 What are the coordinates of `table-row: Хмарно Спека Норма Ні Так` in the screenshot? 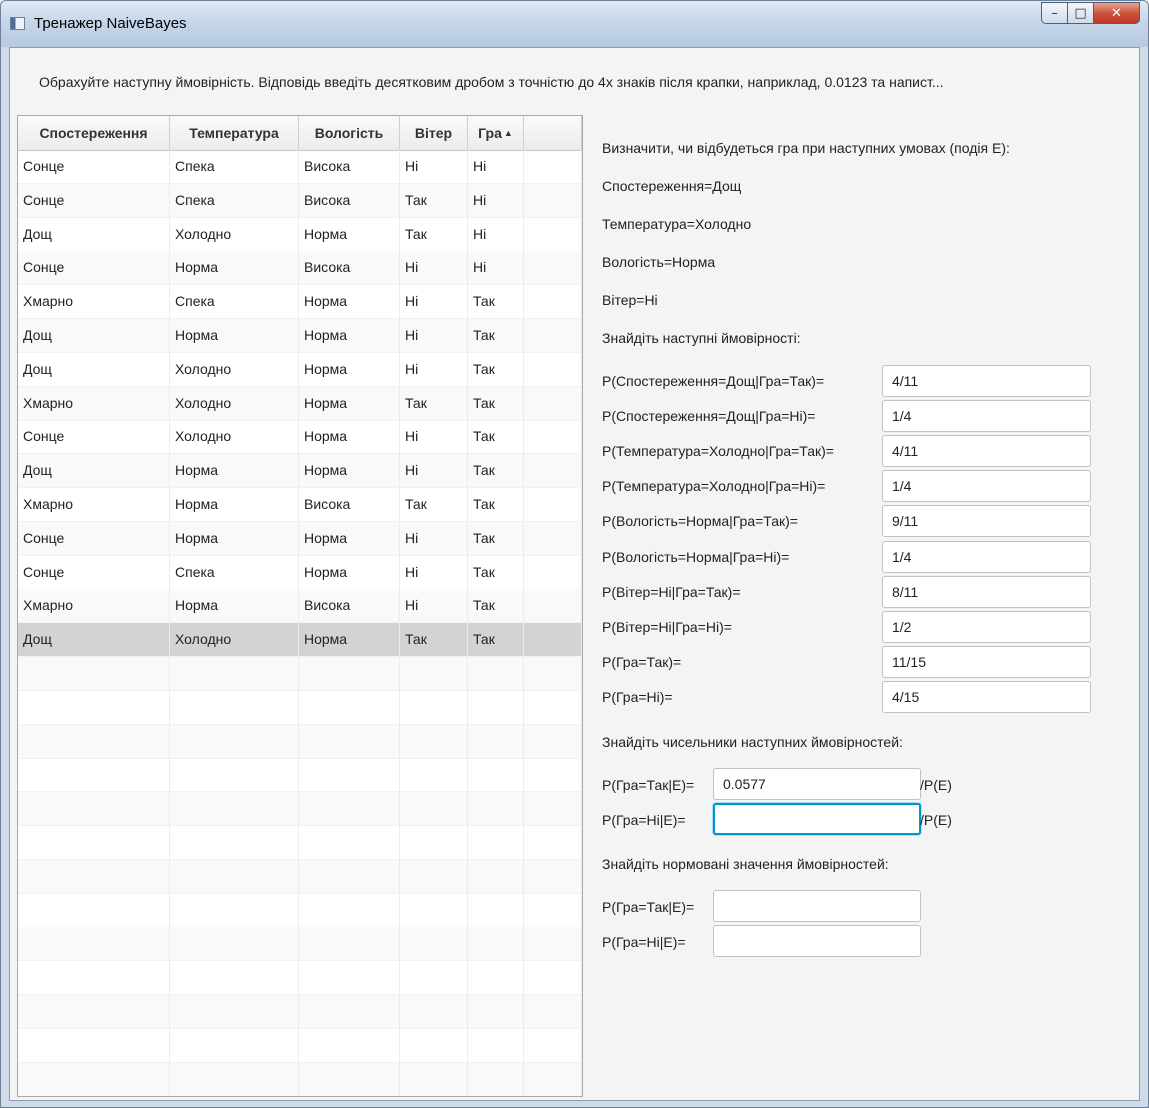 It's located at (300, 302).